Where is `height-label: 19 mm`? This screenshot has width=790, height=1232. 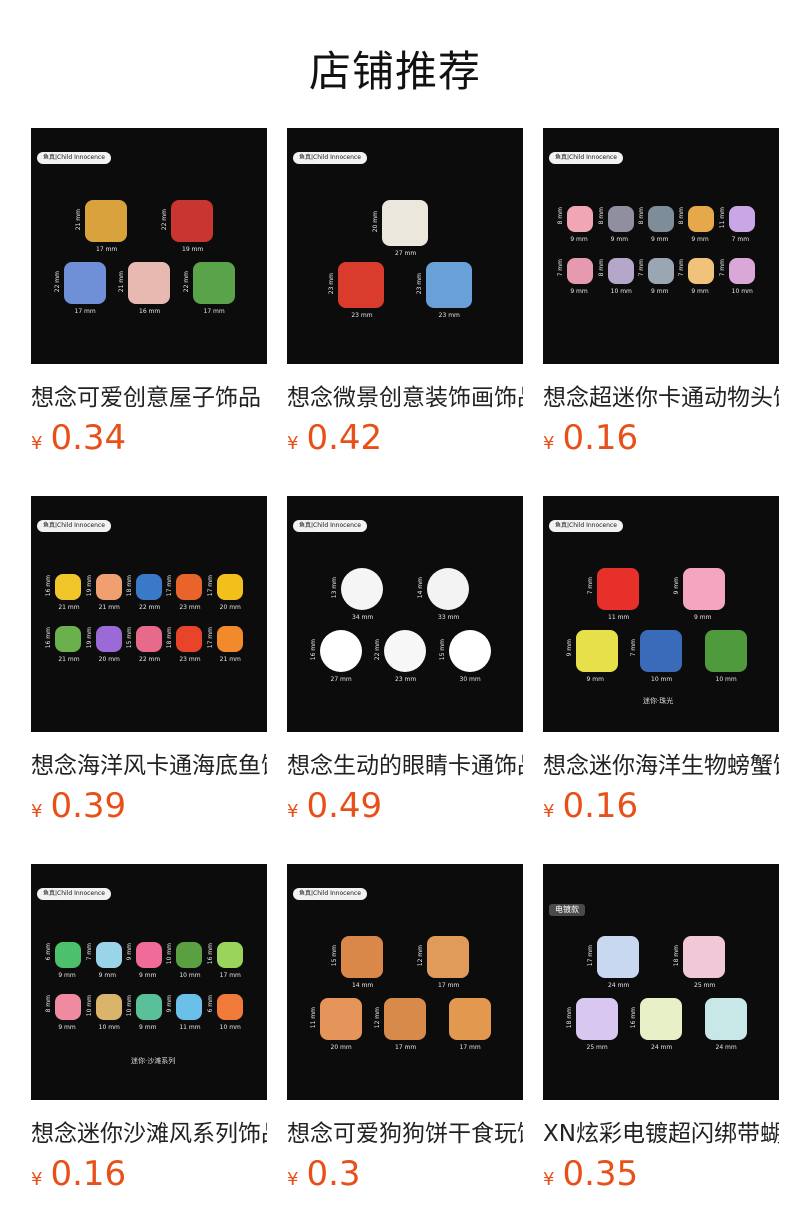 height-label: 19 mm is located at coordinates (89, 586).